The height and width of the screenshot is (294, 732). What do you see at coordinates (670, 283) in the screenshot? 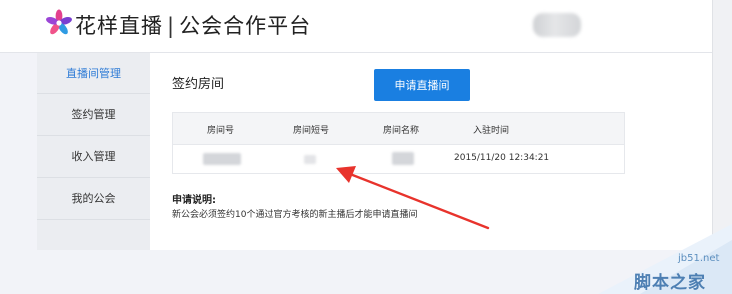
I see `watermark-name: 脚本之家` at bounding box center [670, 283].